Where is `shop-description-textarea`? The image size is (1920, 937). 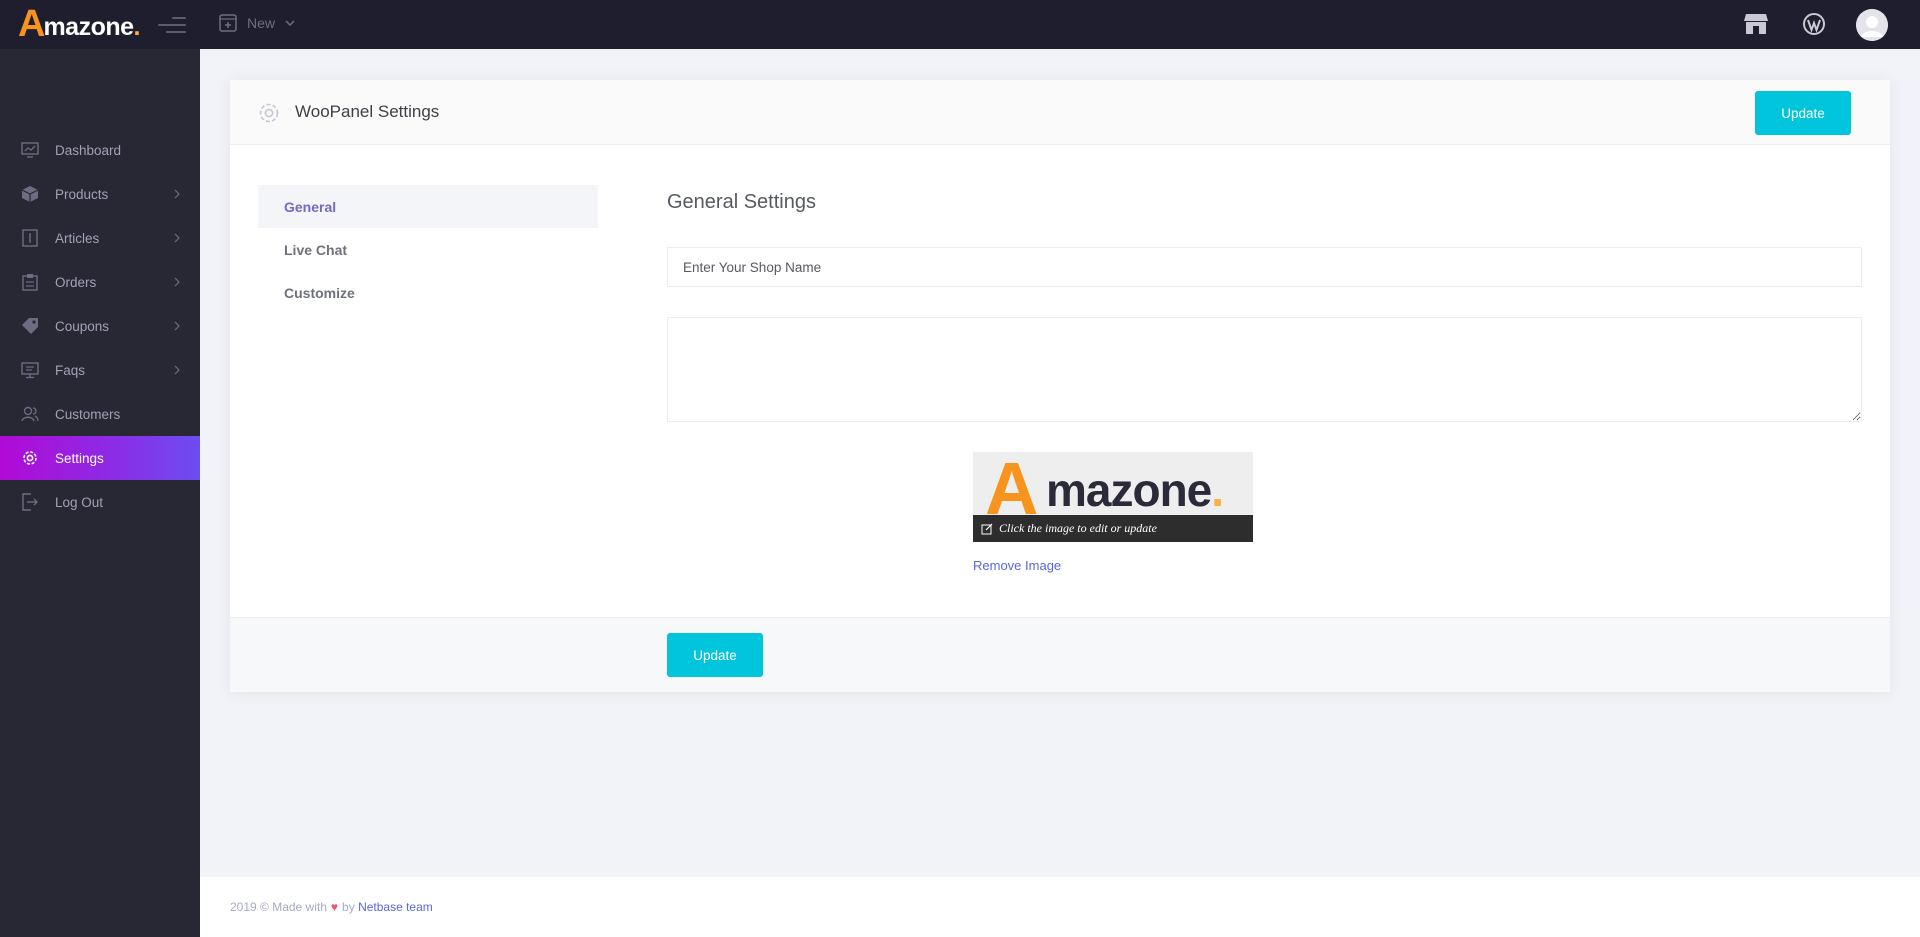
shop-description-textarea is located at coordinates (1264, 369).